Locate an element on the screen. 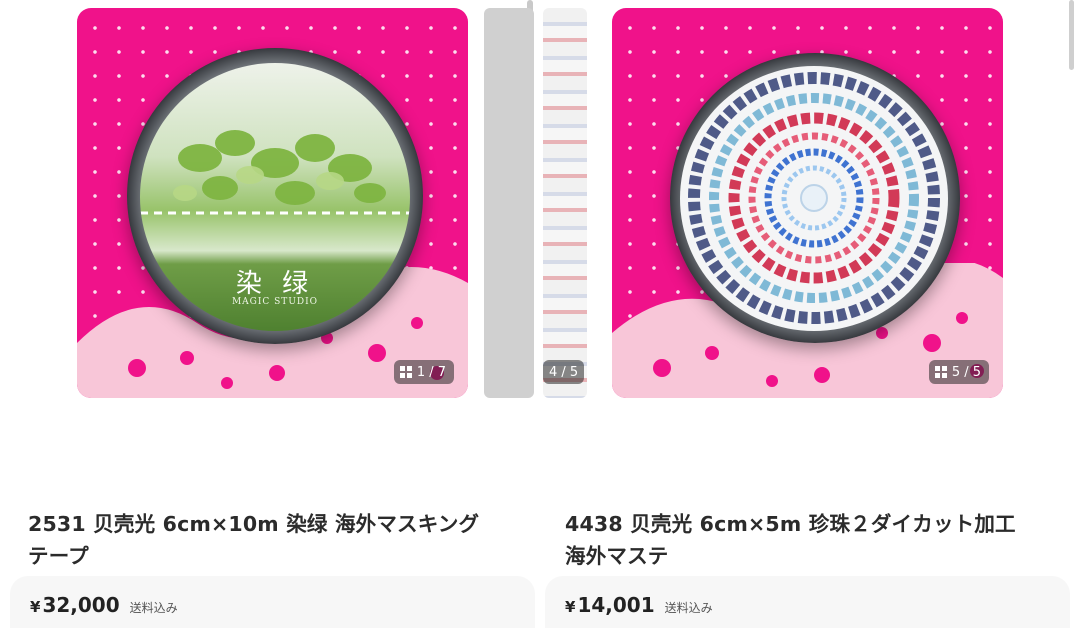  price-value: 32,000 is located at coordinates (81, 605).